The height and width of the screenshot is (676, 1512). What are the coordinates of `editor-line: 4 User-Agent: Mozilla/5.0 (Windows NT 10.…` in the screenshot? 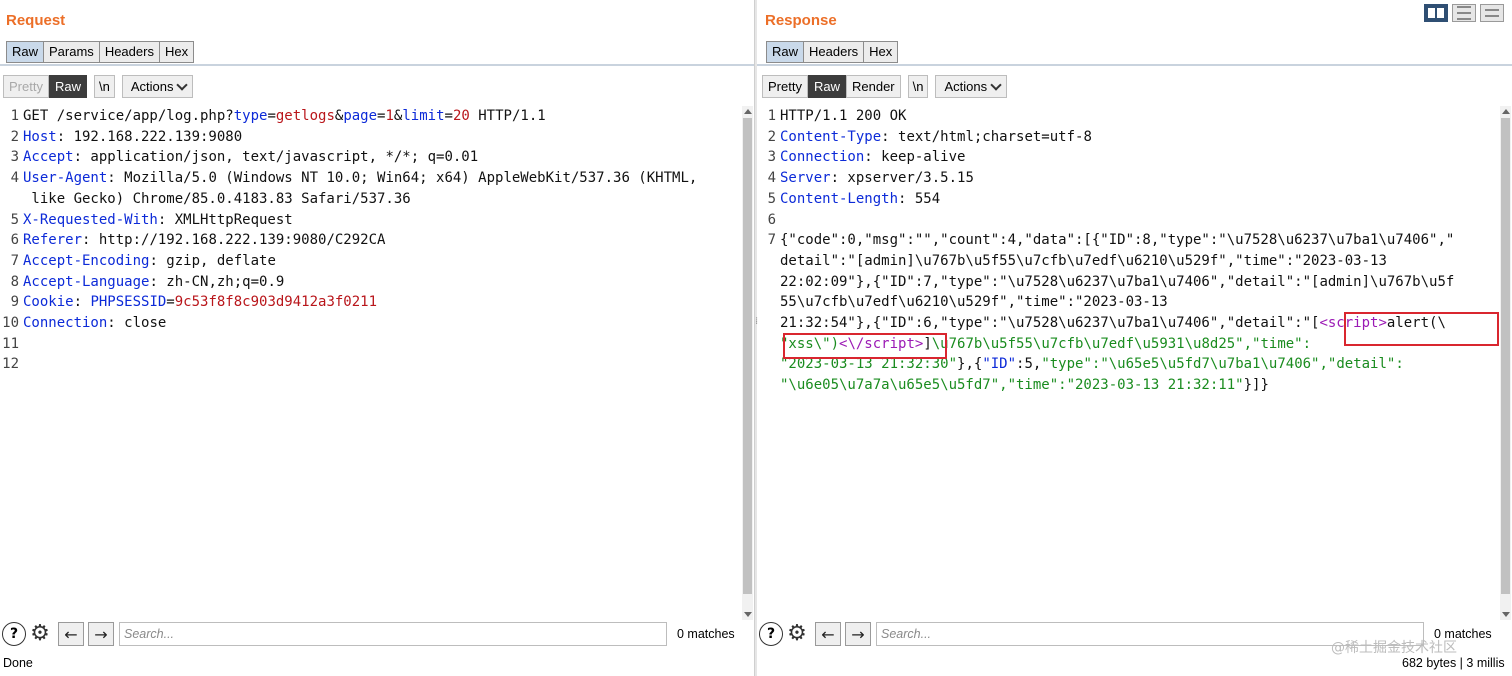 It's located at (354, 178).